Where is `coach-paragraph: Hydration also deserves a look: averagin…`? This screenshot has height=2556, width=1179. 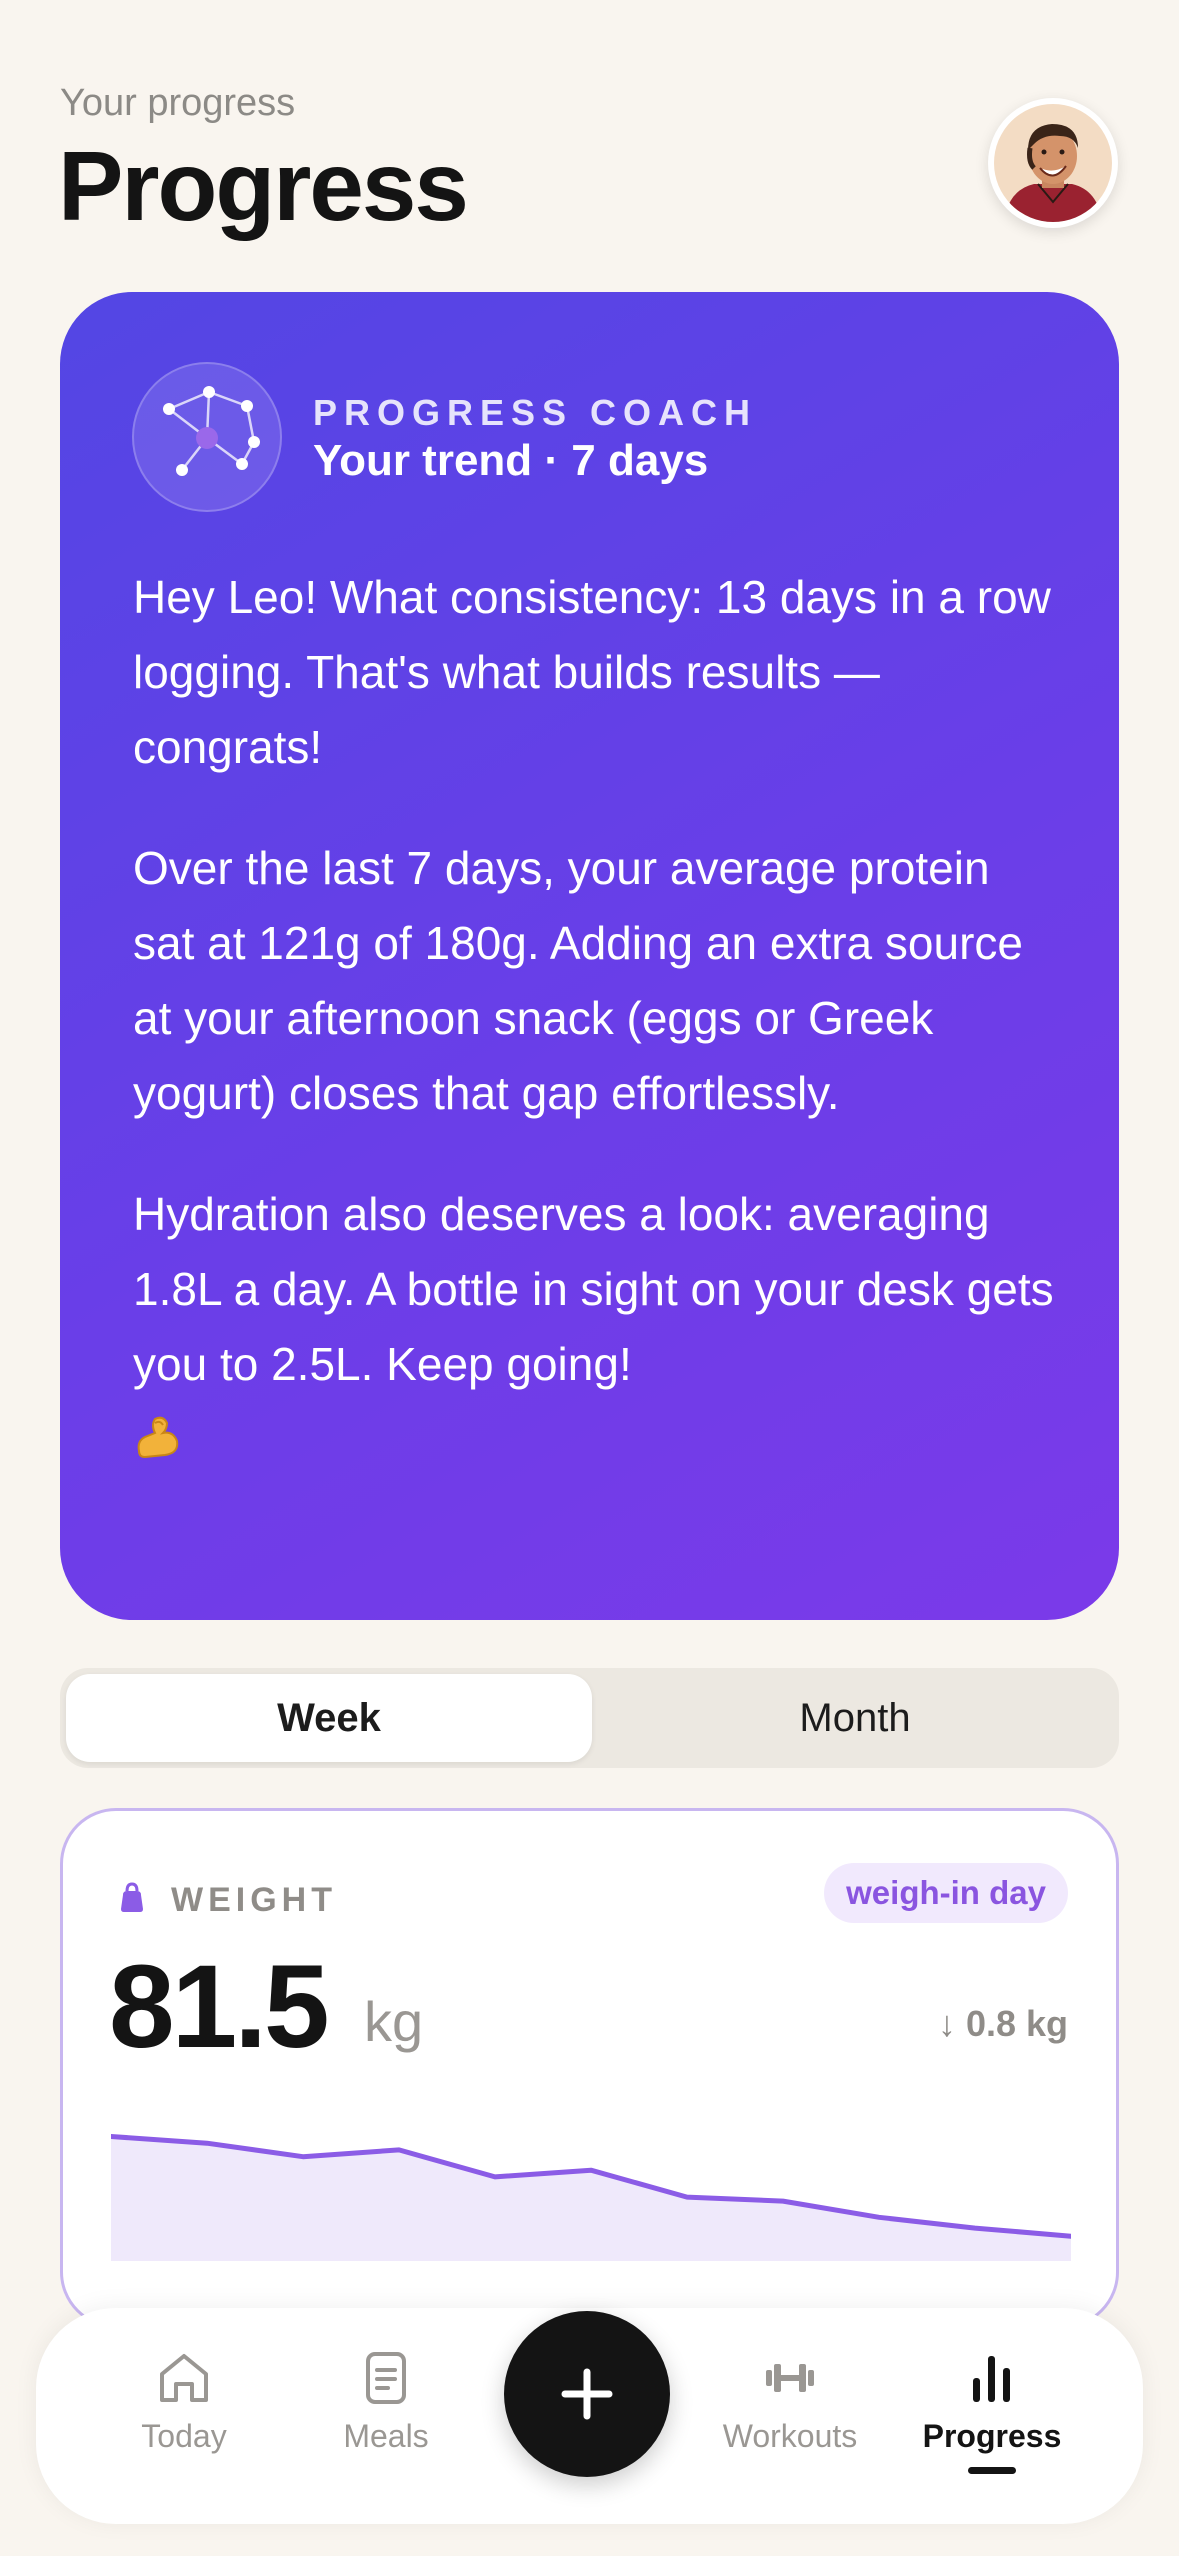
coach-paragraph: Hydration also deserves a look: averagin… is located at coordinates (598, 1327).